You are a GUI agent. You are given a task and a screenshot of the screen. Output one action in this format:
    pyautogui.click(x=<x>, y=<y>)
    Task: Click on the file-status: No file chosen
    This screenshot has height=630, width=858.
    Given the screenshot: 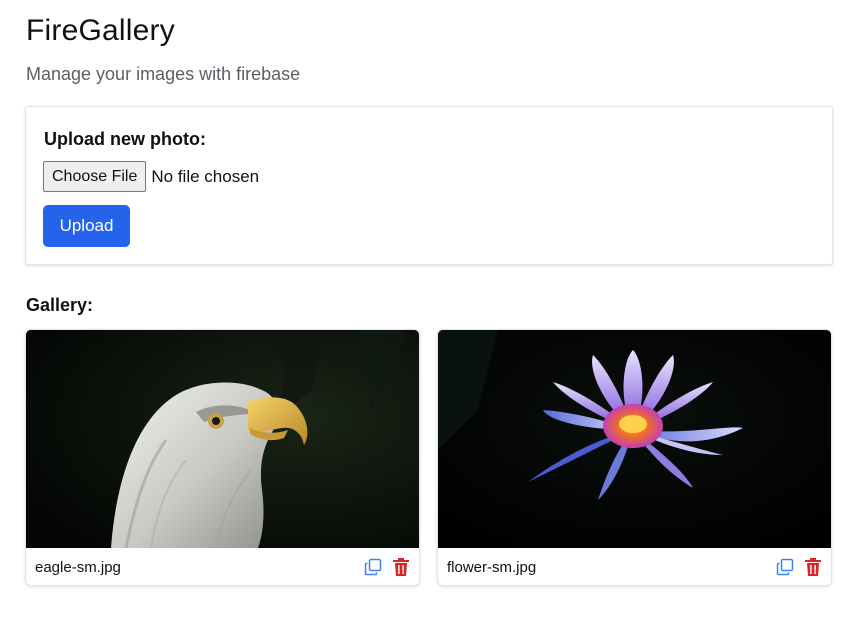 What is the action you would take?
    pyautogui.click(x=205, y=176)
    